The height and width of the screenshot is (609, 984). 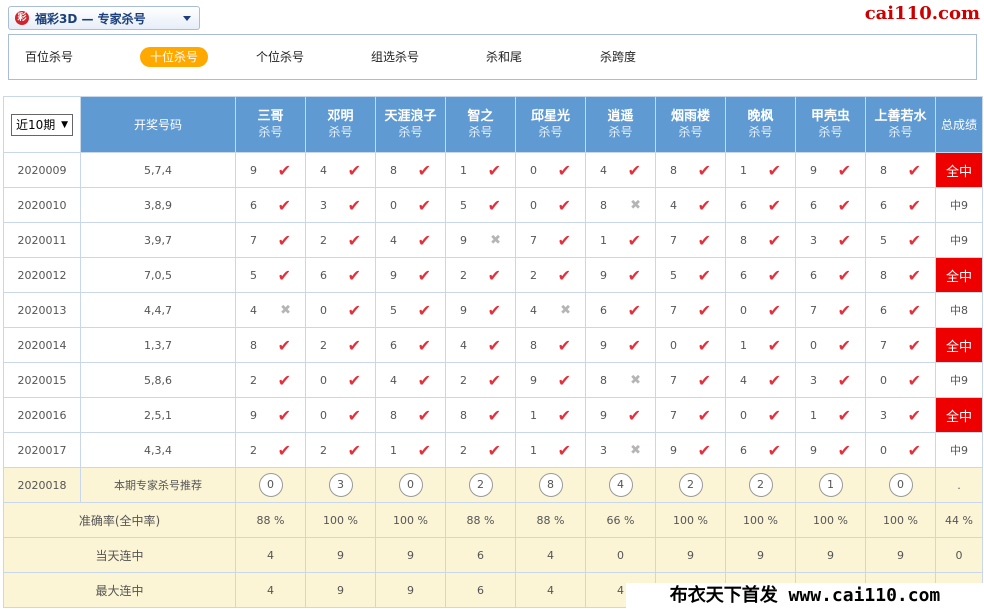 I want to click on tab-5: 杀跨度, so click(x=618, y=57).